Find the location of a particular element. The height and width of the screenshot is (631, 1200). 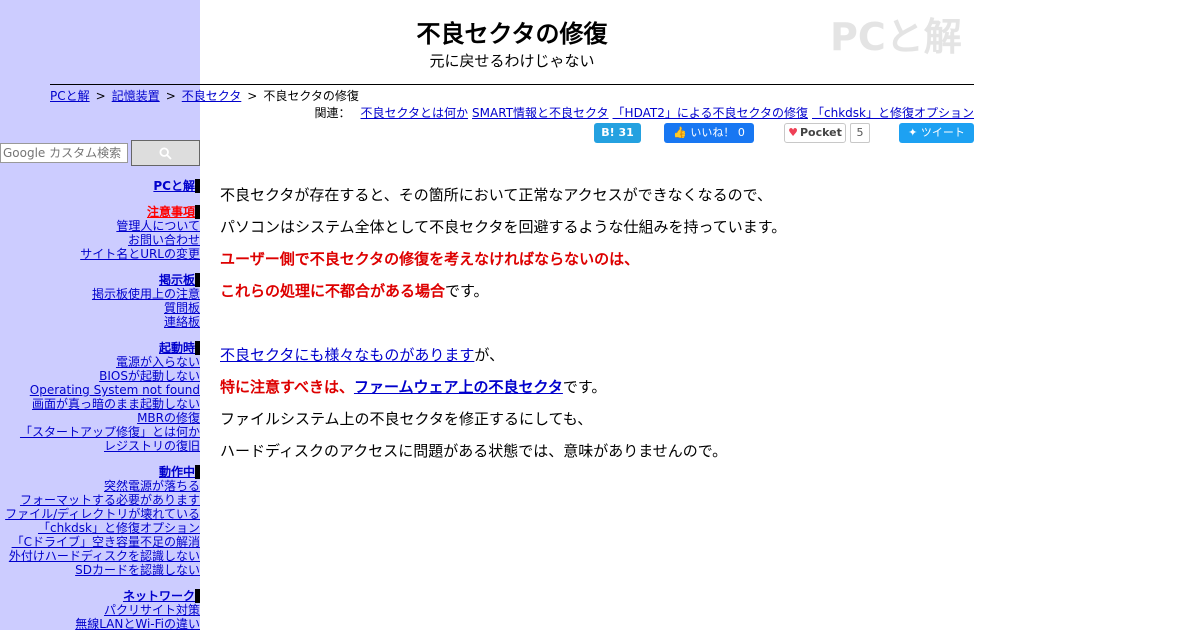

search-input is located at coordinates (64, 153).